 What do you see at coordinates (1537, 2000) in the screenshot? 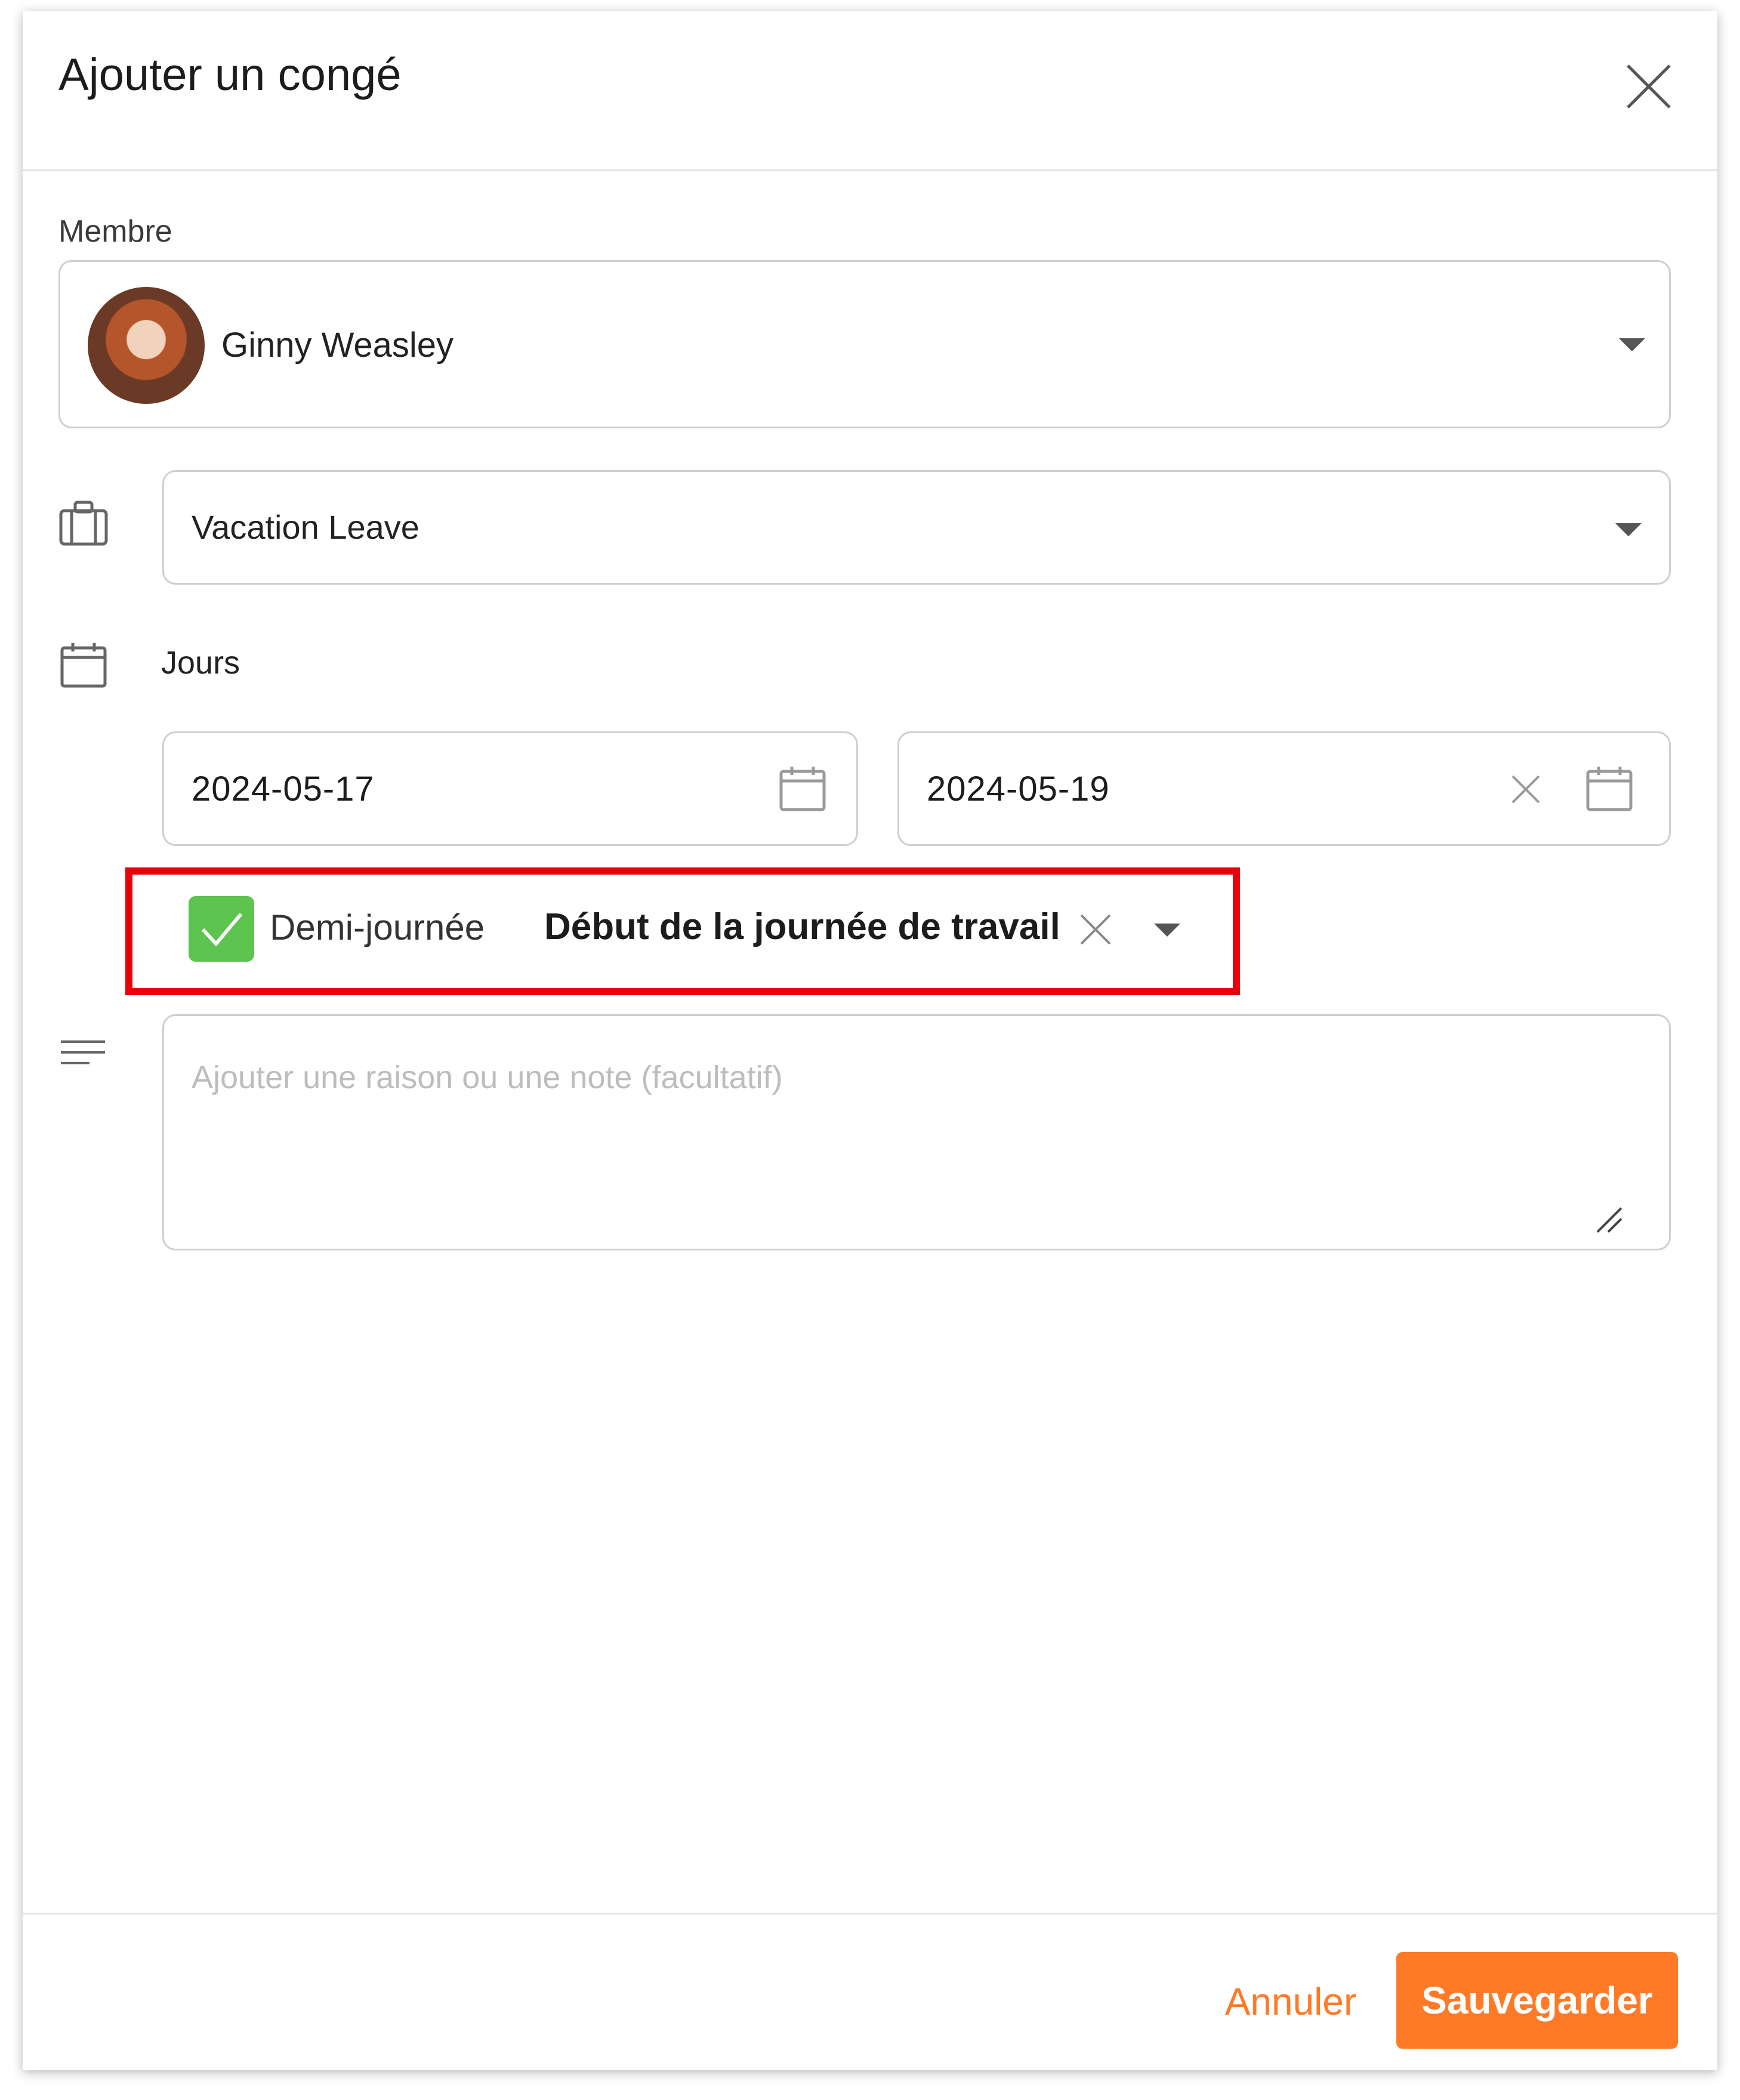
I see `save-button: Sauvegarder` at bounding box center [1537, 2000].